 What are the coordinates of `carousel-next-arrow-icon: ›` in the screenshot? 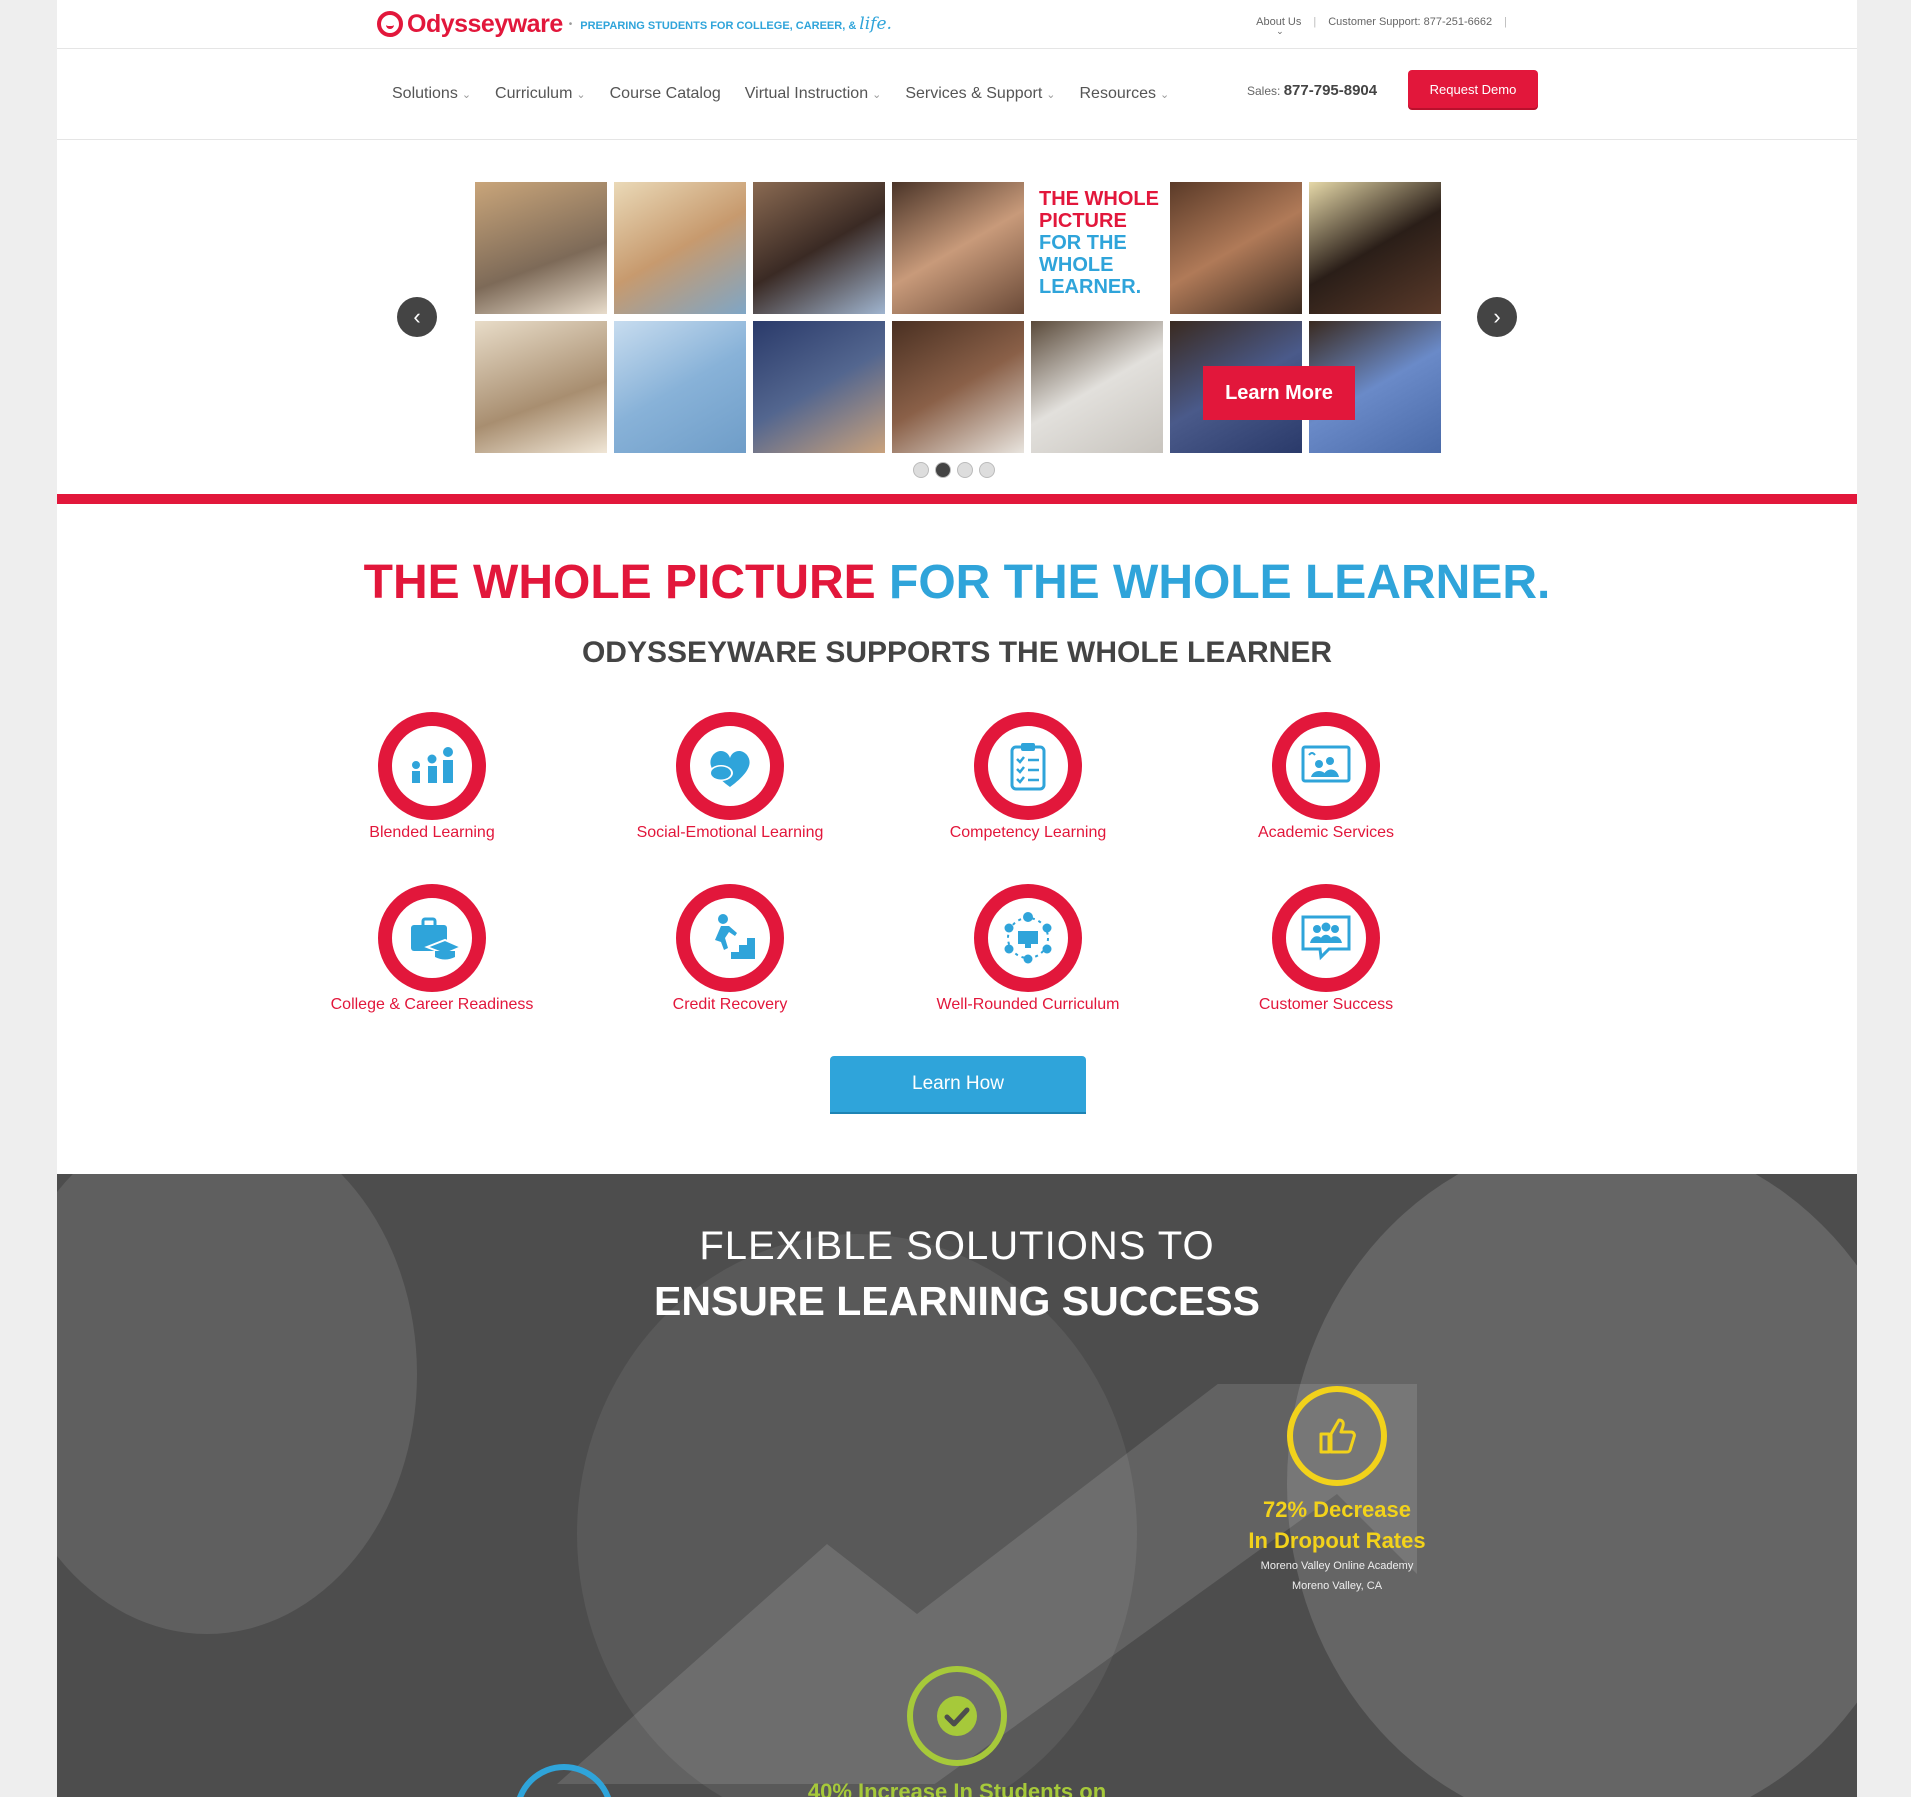 It's located at (1497, 317).